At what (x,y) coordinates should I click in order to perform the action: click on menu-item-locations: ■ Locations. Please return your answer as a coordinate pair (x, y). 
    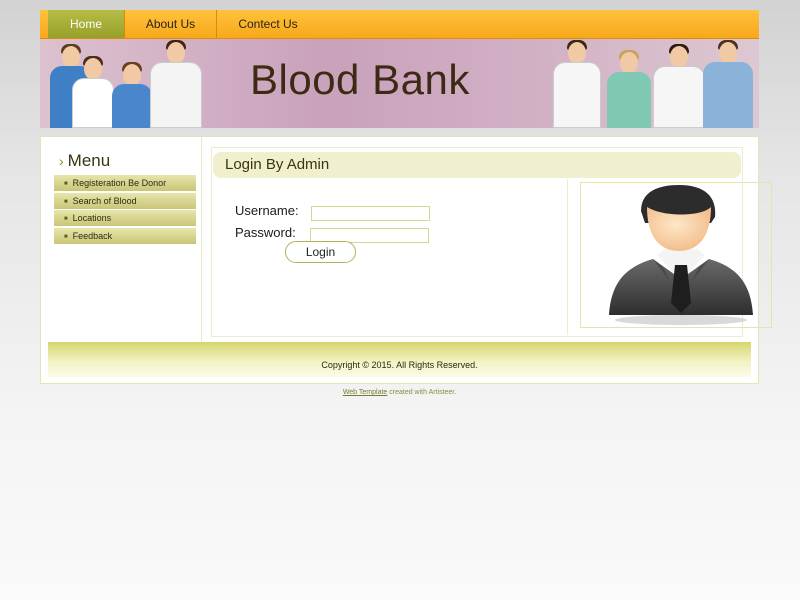
    Looking at the image, I should click on (125, 218).